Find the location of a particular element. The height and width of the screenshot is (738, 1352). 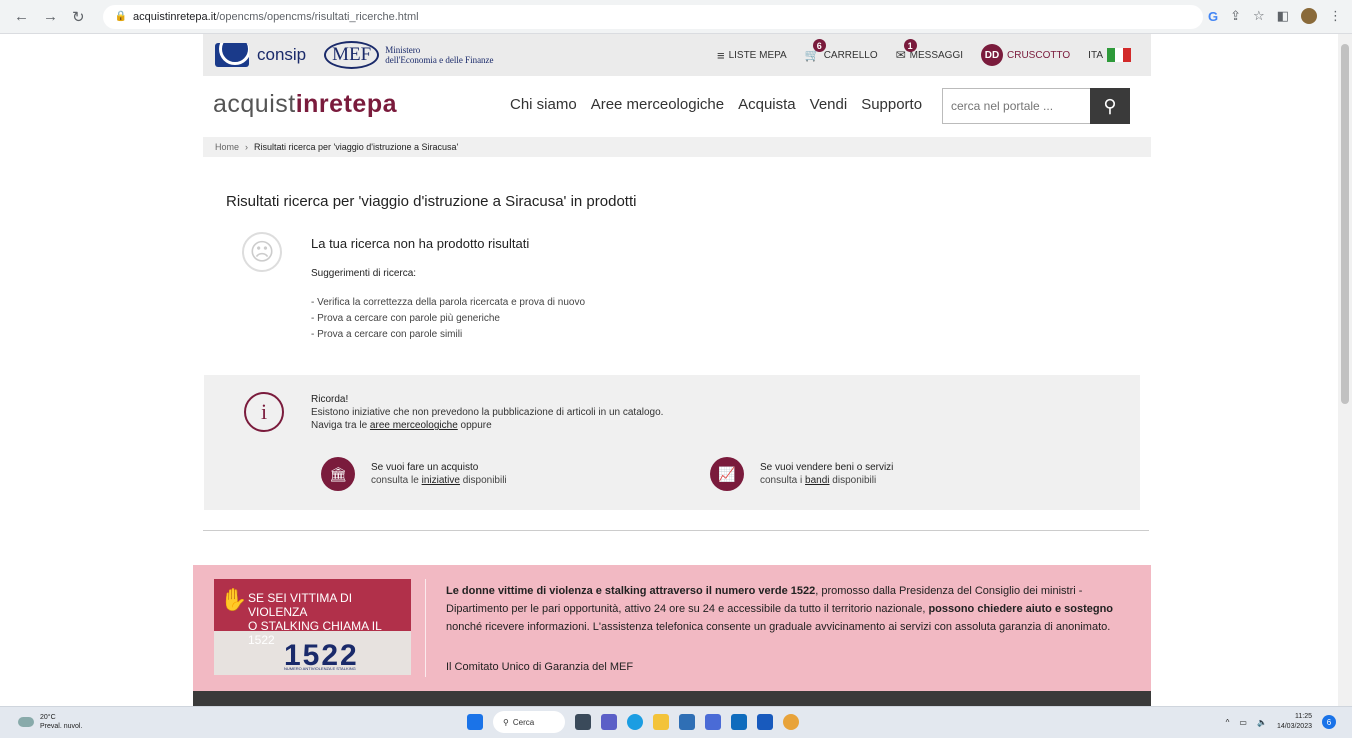

info-icon: i is located at coordinates (264, 412).